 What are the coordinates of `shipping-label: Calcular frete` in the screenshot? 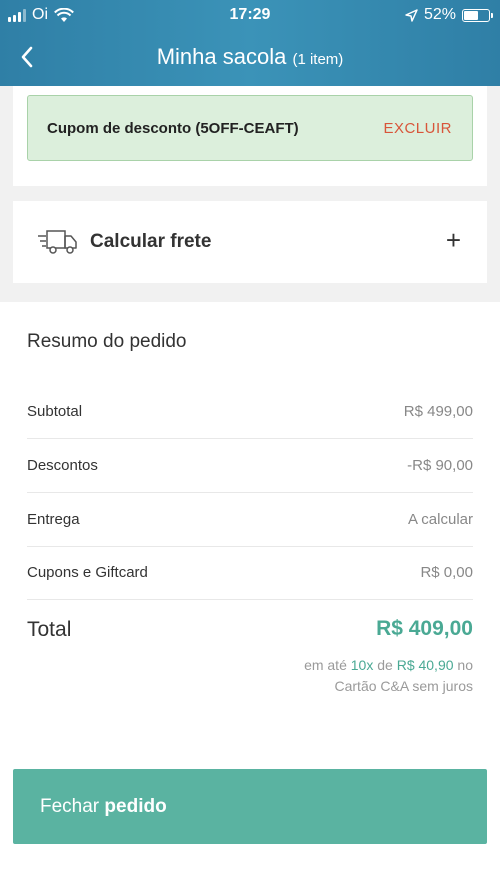 It's located at (151, 241).